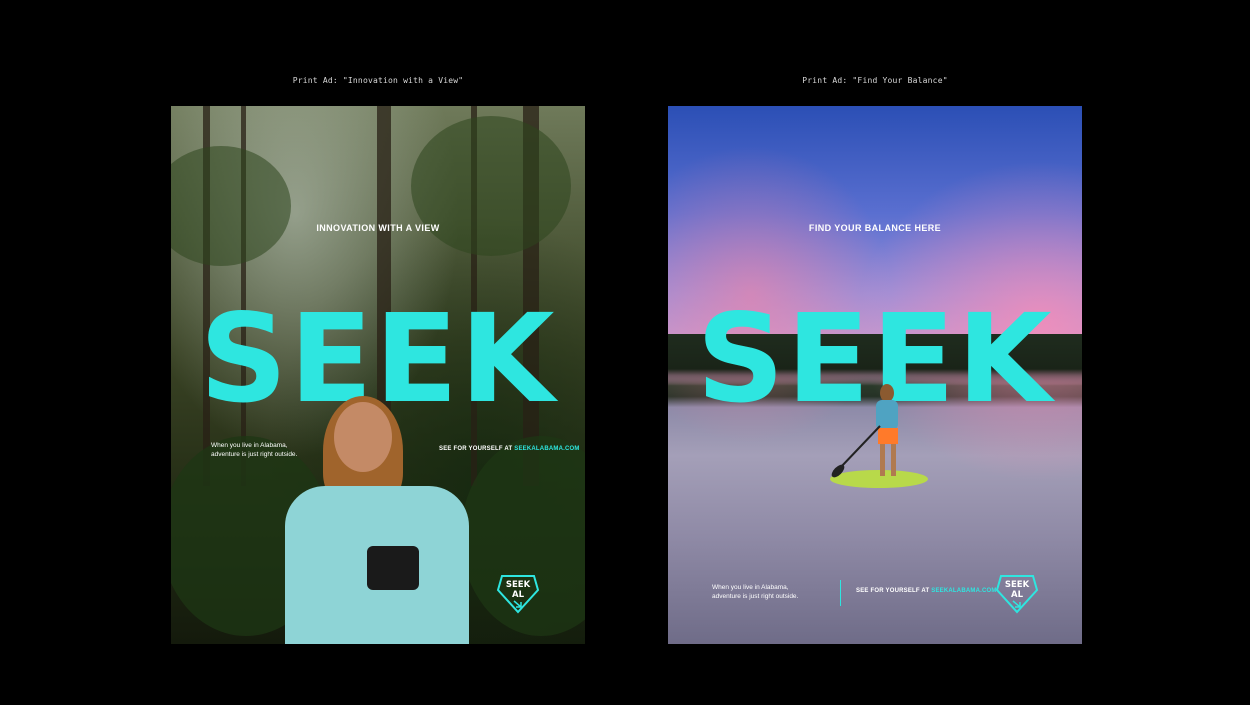 Image resolution: width=1250 pixels, height=705 pixels. Describe the element at coordinates (393, 568) in the screenshot. I see `camera` at that location.